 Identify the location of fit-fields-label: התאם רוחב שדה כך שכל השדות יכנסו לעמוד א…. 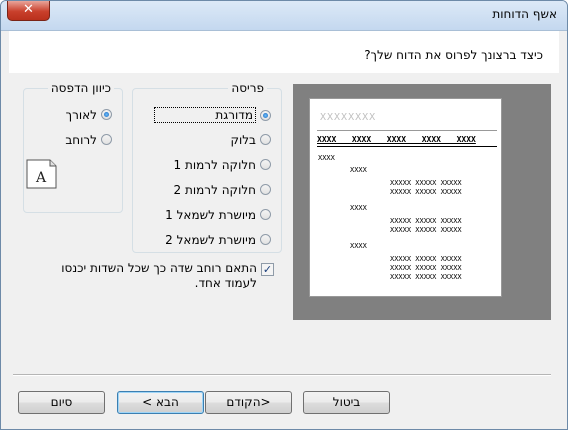
(159, 275).